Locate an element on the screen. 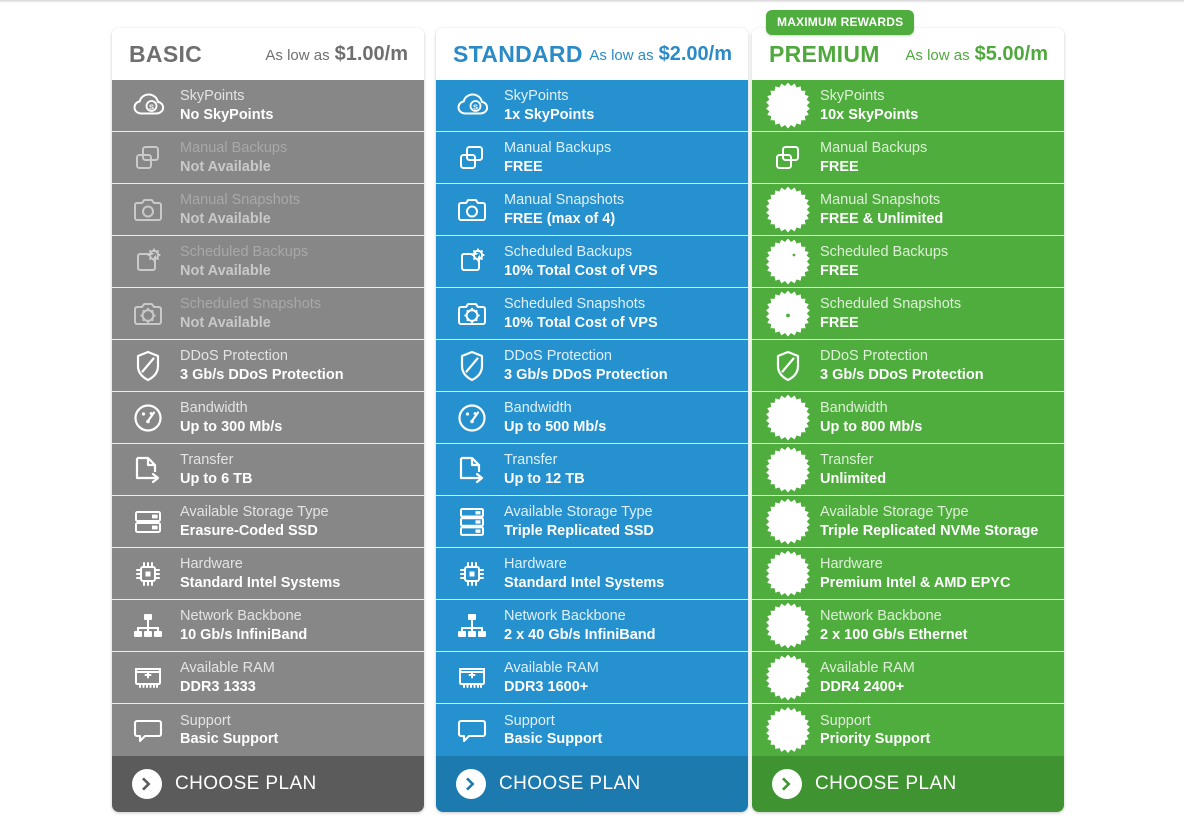 This screenshot has height=823, width=1184. feature-text: Manual Backups FREE is located at coordinates (873, 157).